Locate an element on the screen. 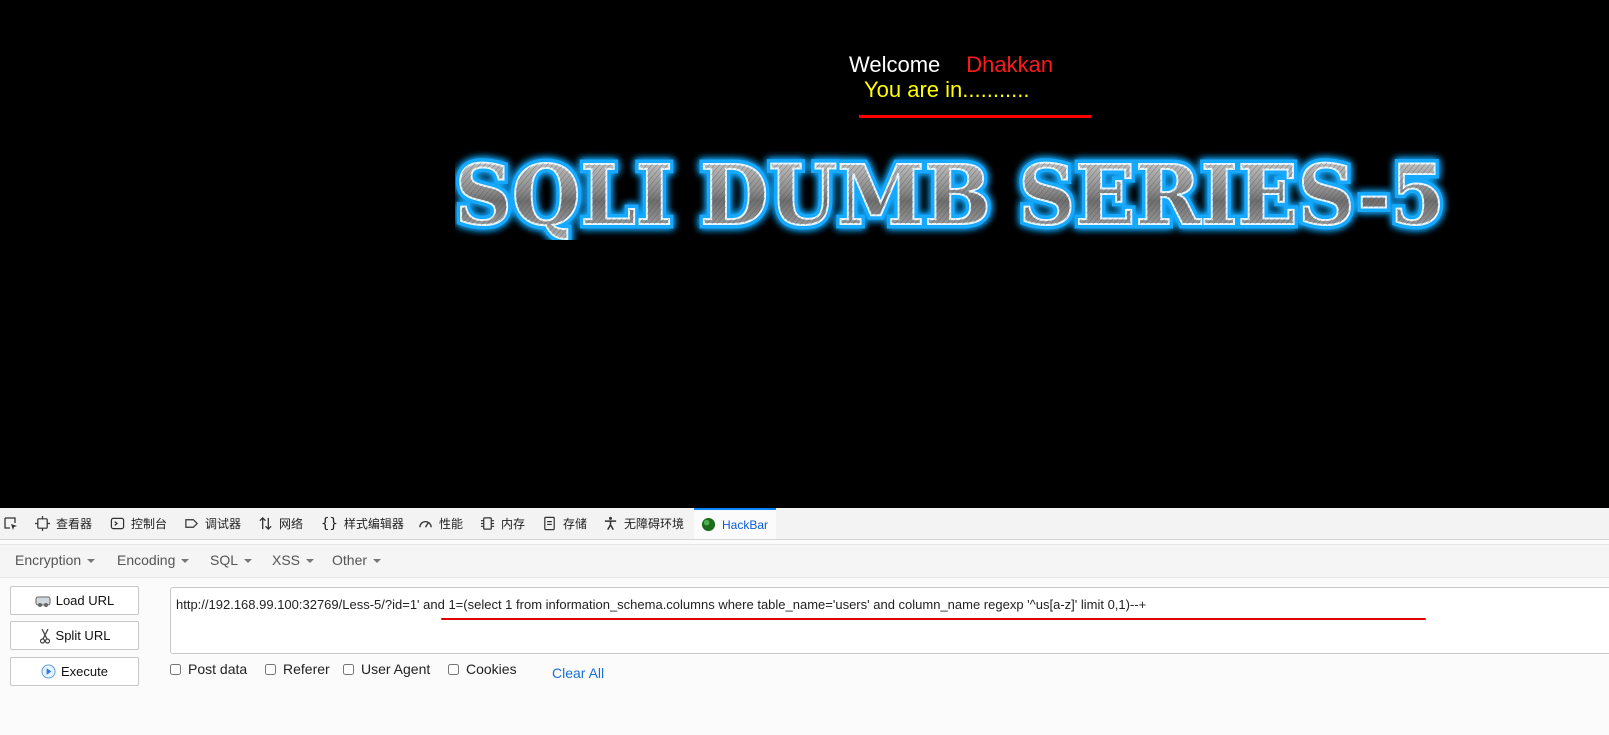 The image size is (1609, 735). performance-icon is located at coordinates (425, 524).